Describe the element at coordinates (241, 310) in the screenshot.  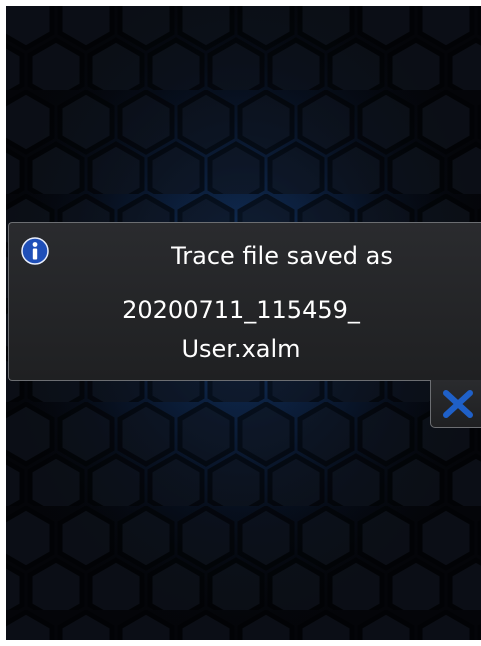
I see `filename-line-1: 20200711_115459_` at that location.